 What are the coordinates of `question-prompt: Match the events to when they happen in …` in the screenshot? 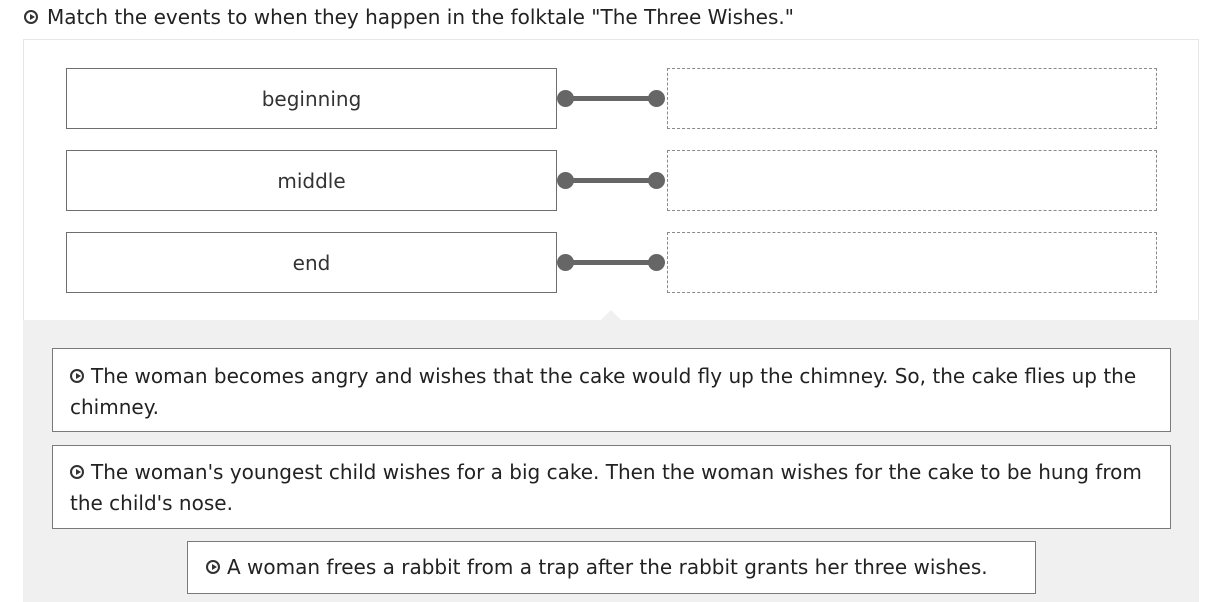 It's located at (409, 17).